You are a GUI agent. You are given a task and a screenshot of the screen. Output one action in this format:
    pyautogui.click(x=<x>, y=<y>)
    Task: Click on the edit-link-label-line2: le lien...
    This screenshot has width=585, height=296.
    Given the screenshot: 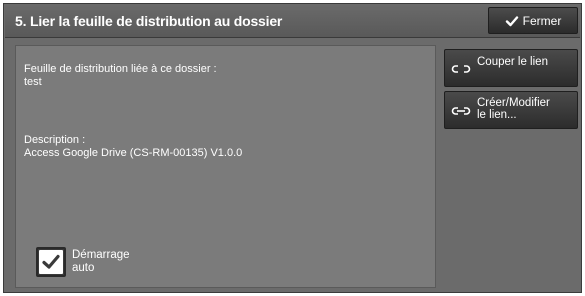 What is the action you would take?
    pyautogui.click(x=497, y=115)
    